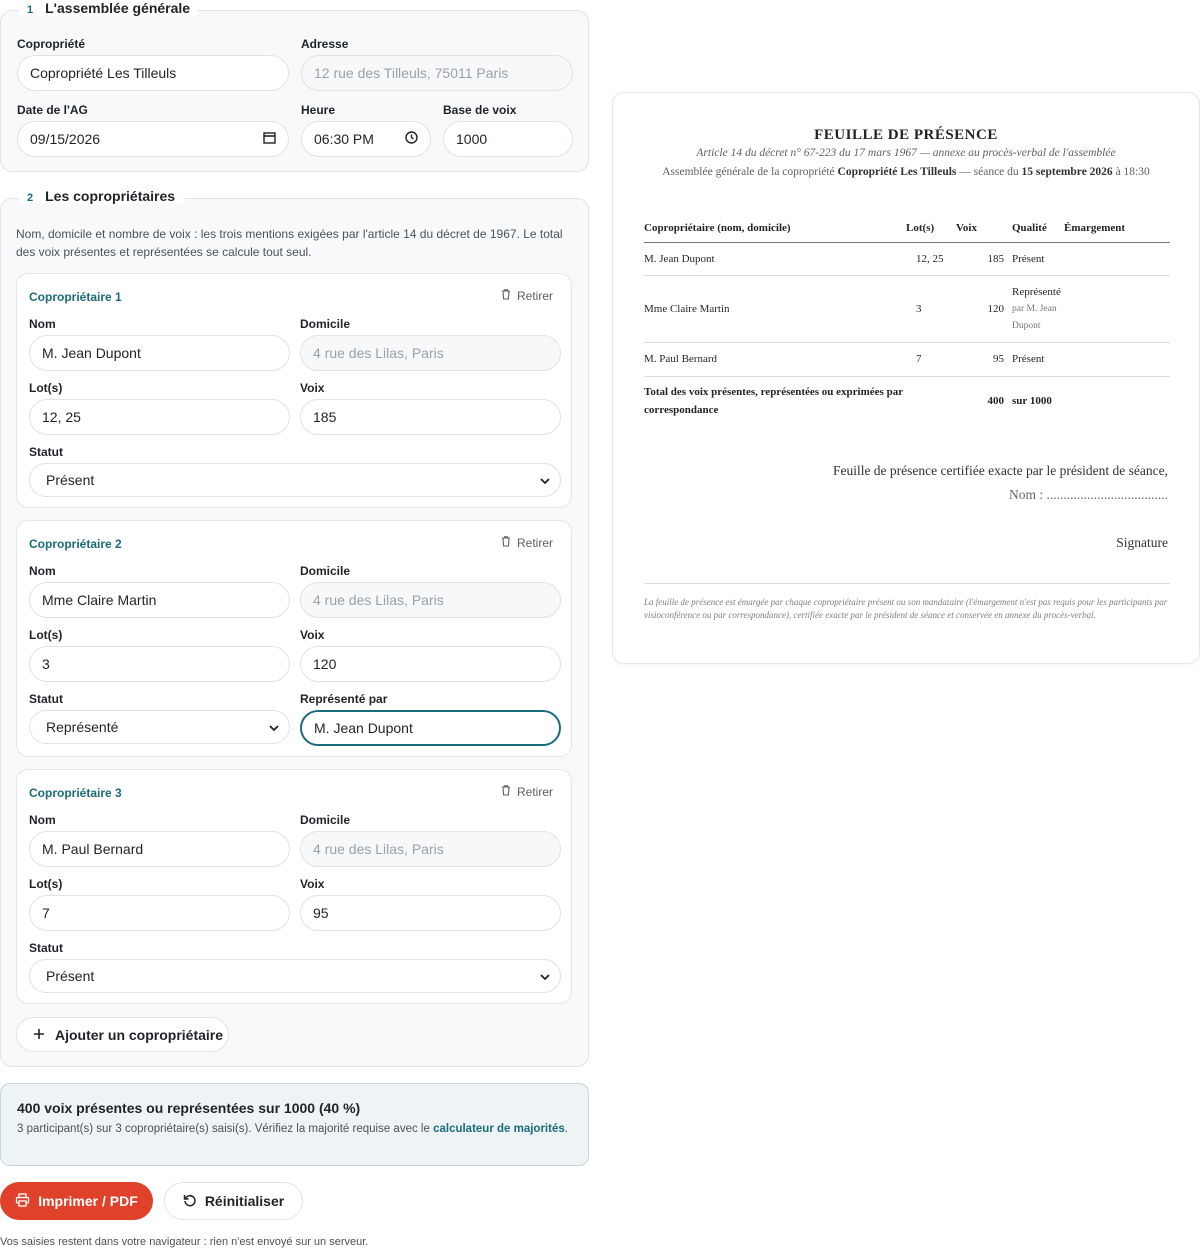 This screenshot has width=1200, height=1251. Describe the element at coordinates (118, 8) in the screenshot. I see `section-title: L'assemblée générale` at that location.